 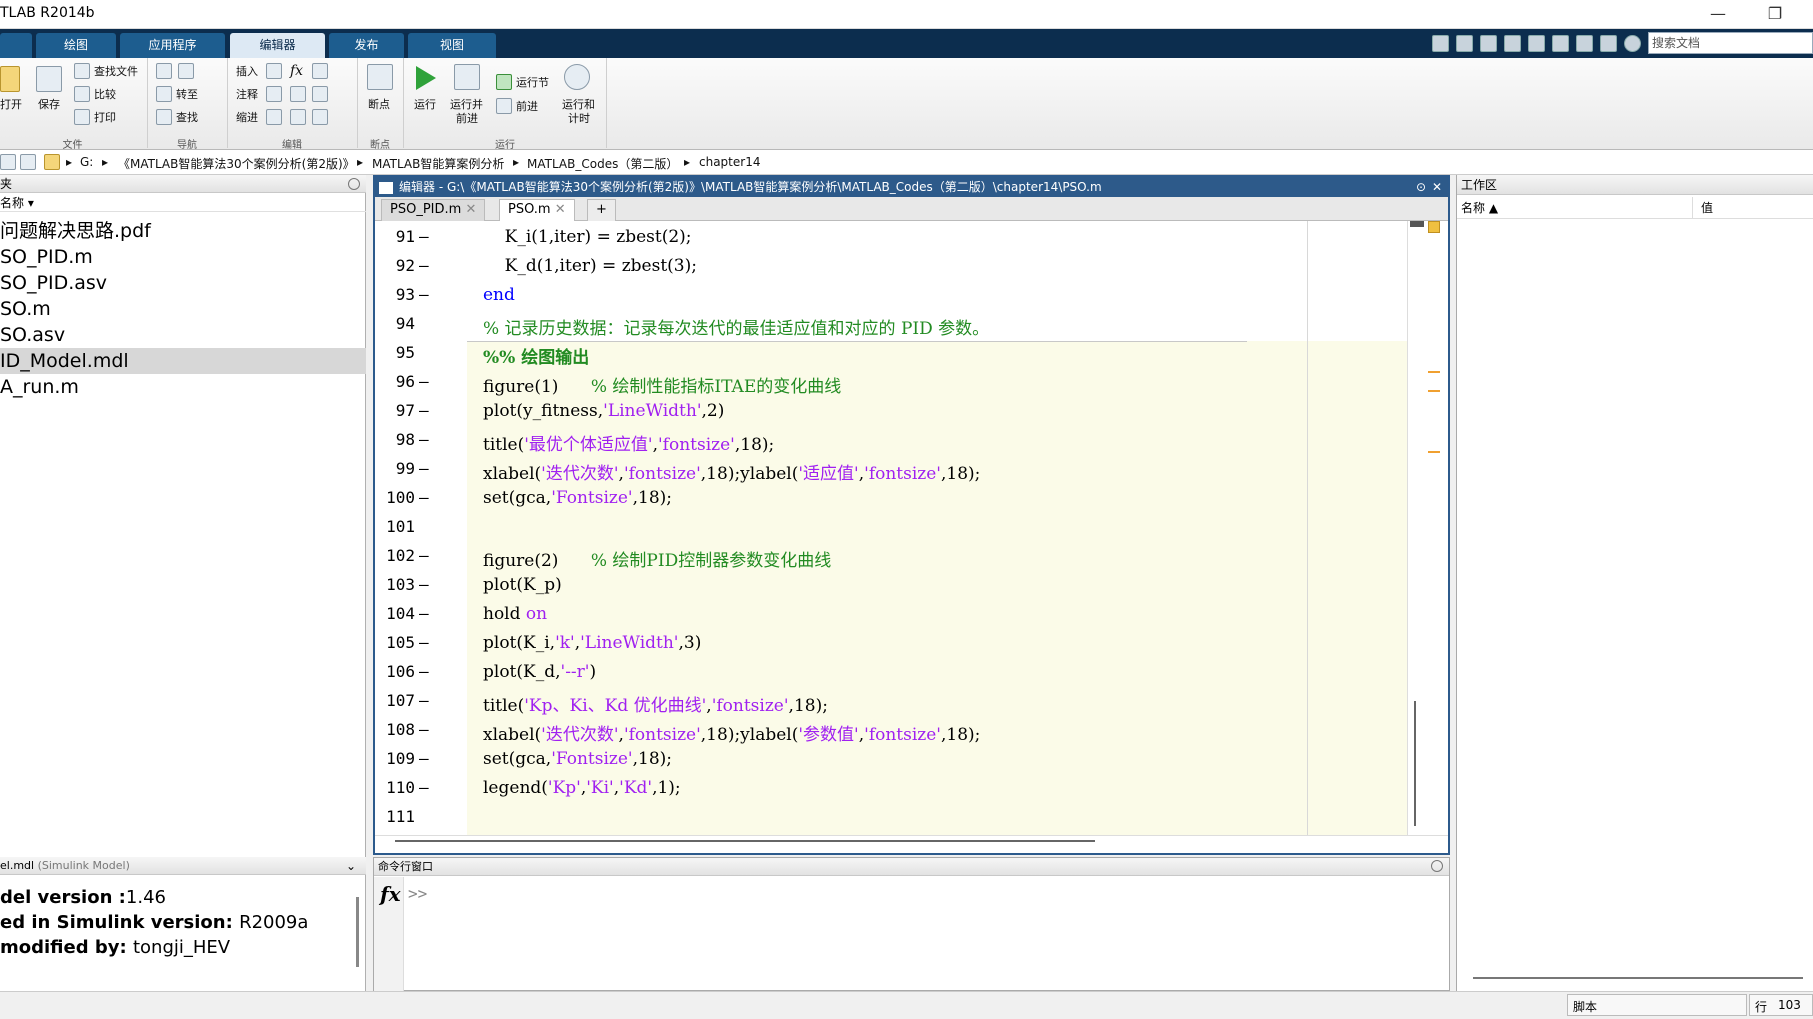 What do you see at coordinates (426, 78) in the screenshot?
I see `run-icon` at bounding box center [426, 78].